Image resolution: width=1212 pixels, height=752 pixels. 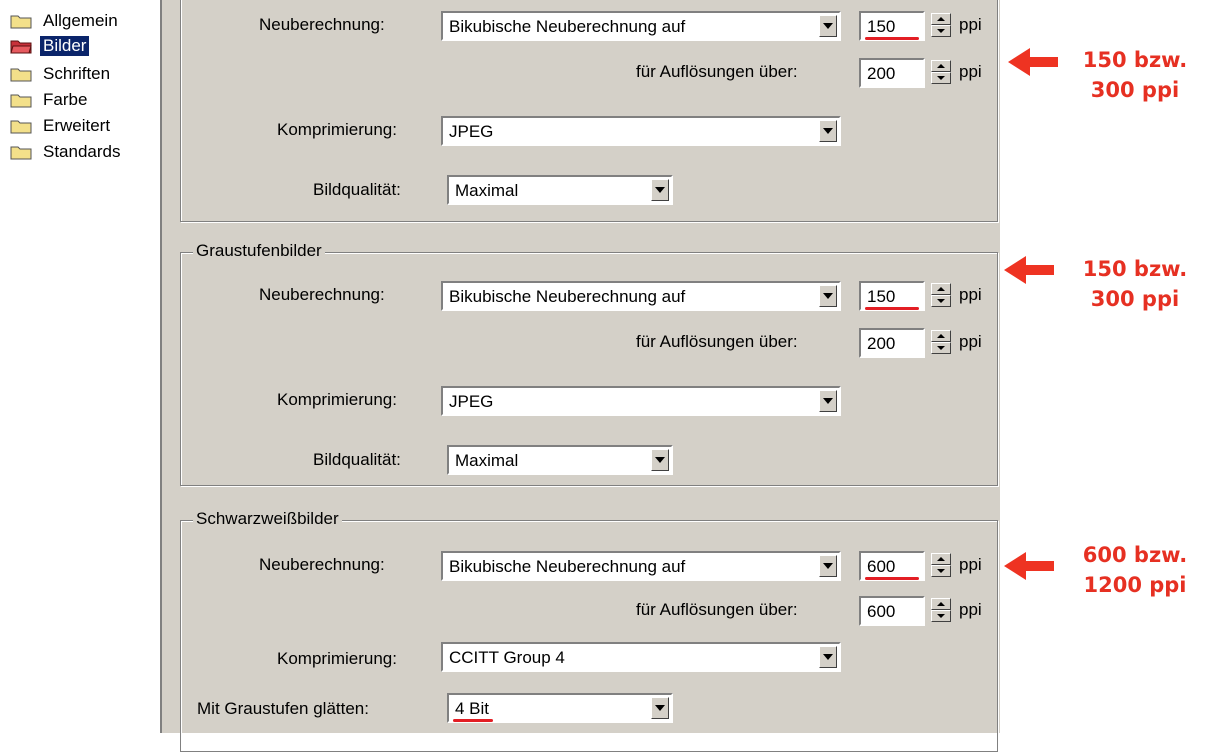 I want to click on sidebar-item-allgemein: Allgemein, so click(x=65, y=21).